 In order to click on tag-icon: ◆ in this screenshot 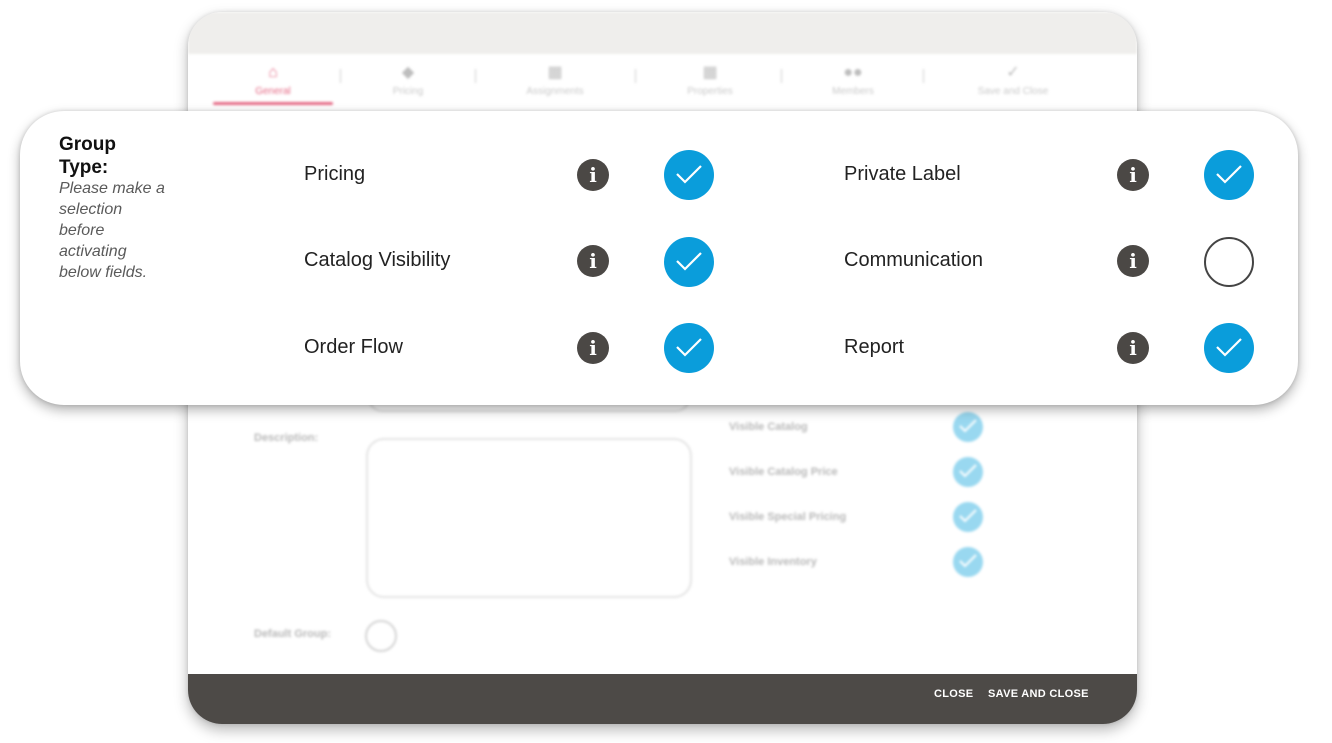, I will do `click(408, 72)`.